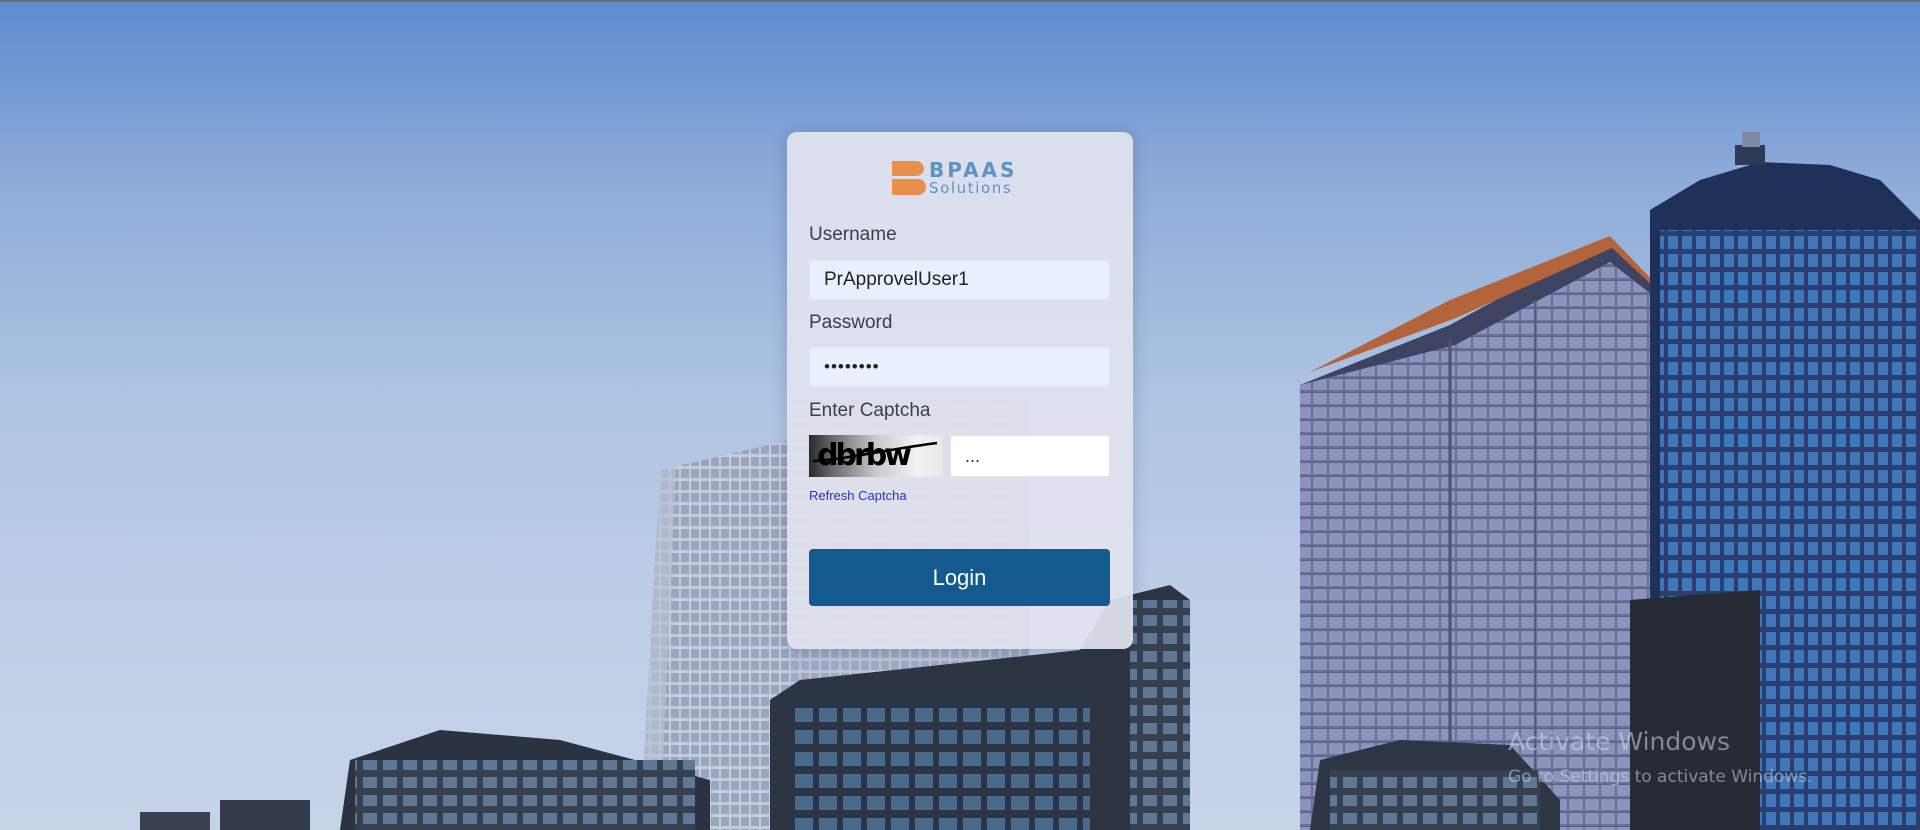  I want to click on captcha-label: Enter Captcha, so click(870, 410).